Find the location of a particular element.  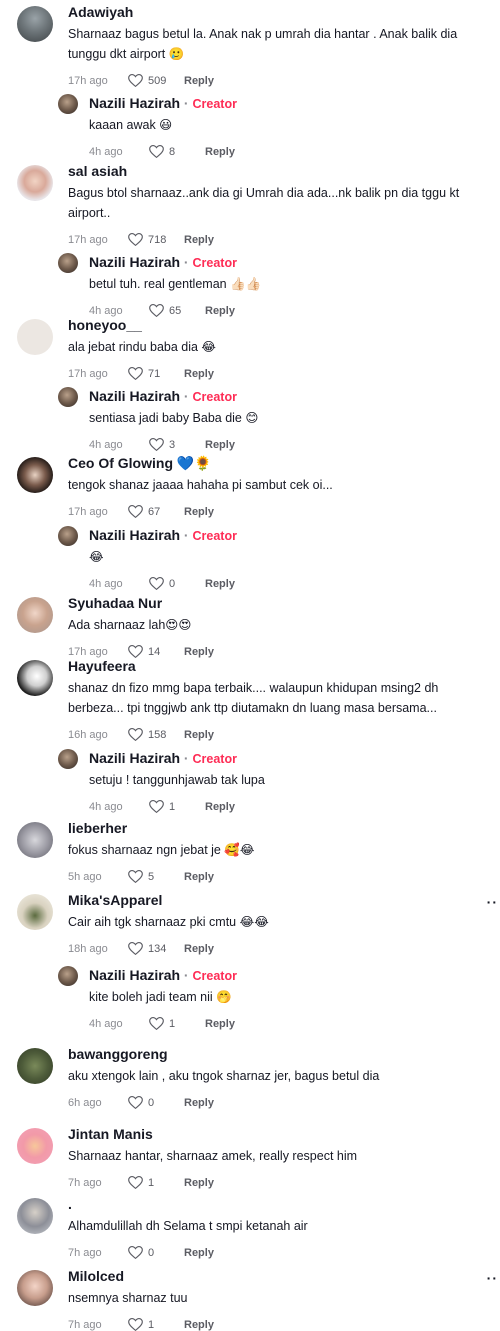

avatar-hayufeera is located at coordinates (35, 678).